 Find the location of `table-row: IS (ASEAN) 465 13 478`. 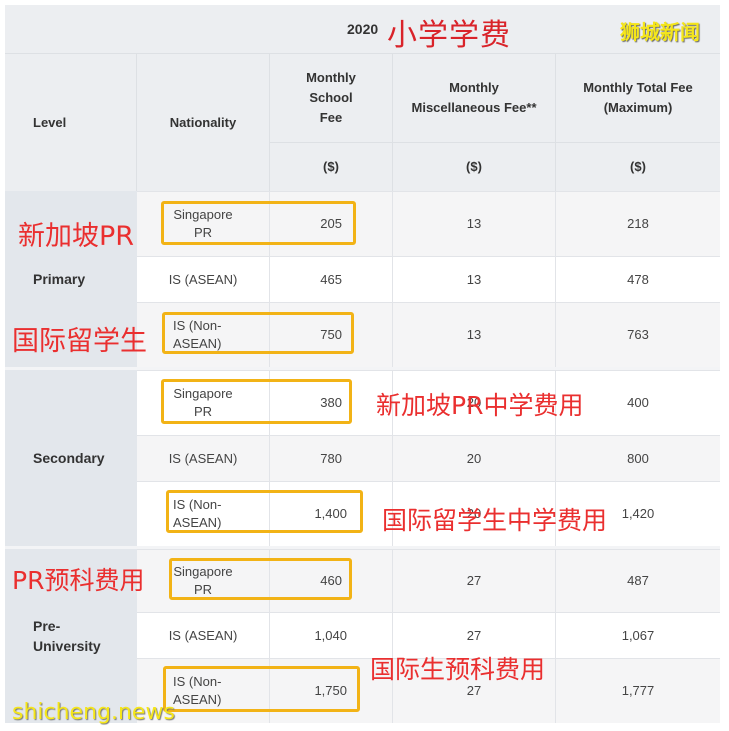

table-row: IS (ASEAN) 465 13 478 is located at coordinates (428, 279).